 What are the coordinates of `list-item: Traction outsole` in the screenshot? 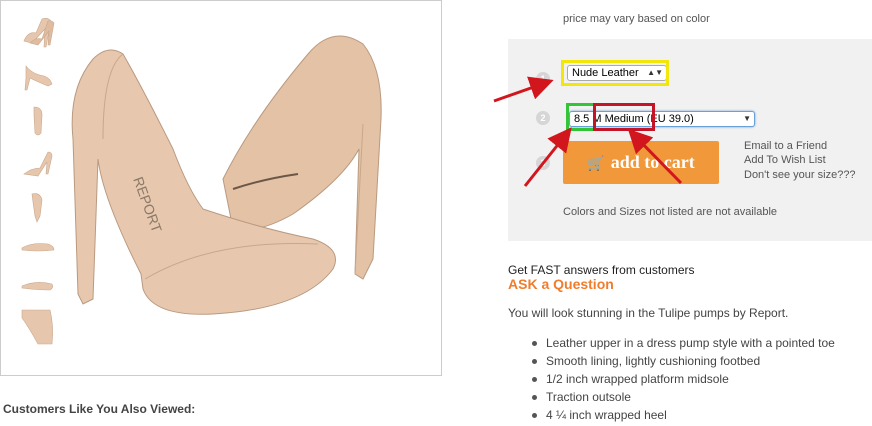 It's located at (682, 397).